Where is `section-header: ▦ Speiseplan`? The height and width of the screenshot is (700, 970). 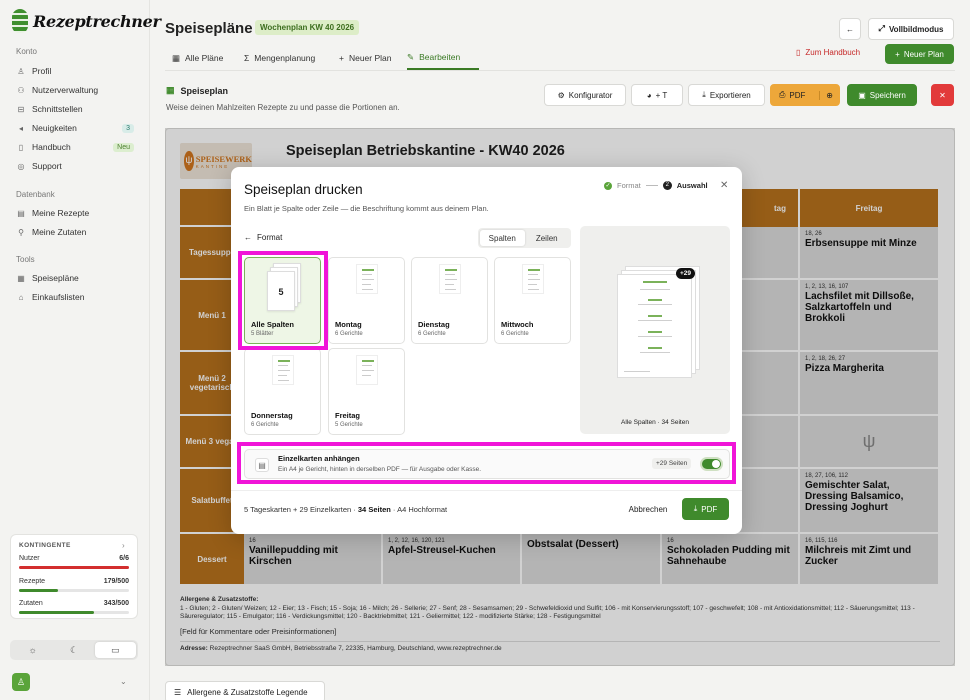 section-header: ▦ Speiseplan is located at coordinates (197, 90).